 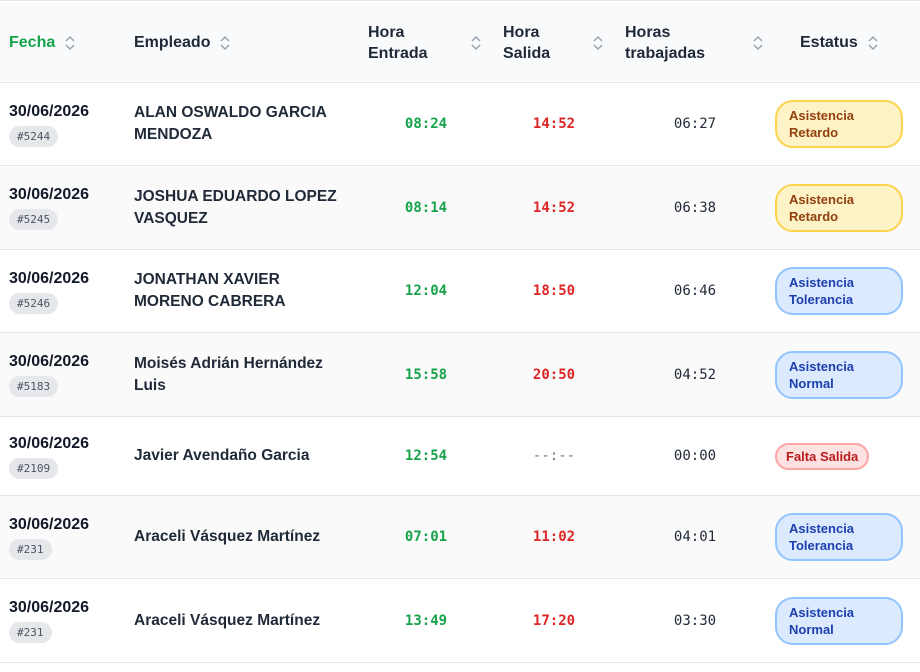 What do you see at coordinates (554, 537) in the screenshot?
I see `exit-time: 11:02` at bounding box center [554, 537].